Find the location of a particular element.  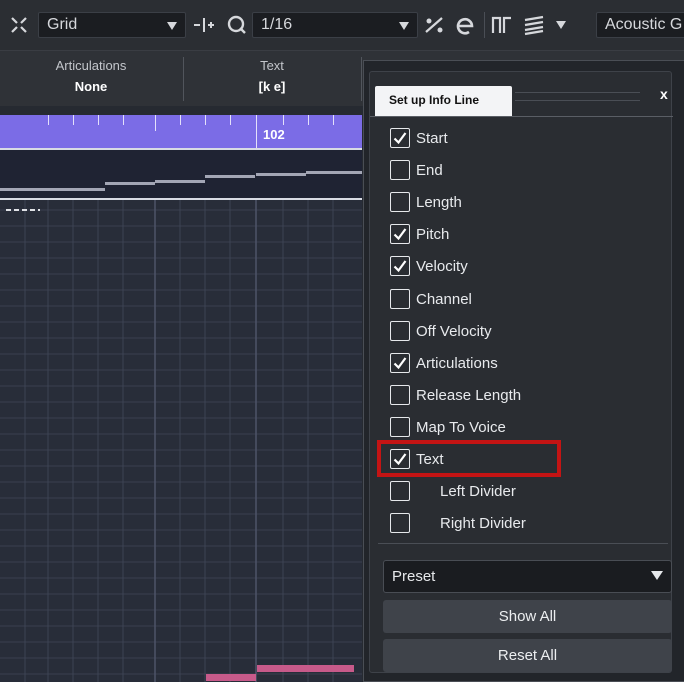

checkbox-row-right-divider: Right Divider is located at coordinates (458, 523).